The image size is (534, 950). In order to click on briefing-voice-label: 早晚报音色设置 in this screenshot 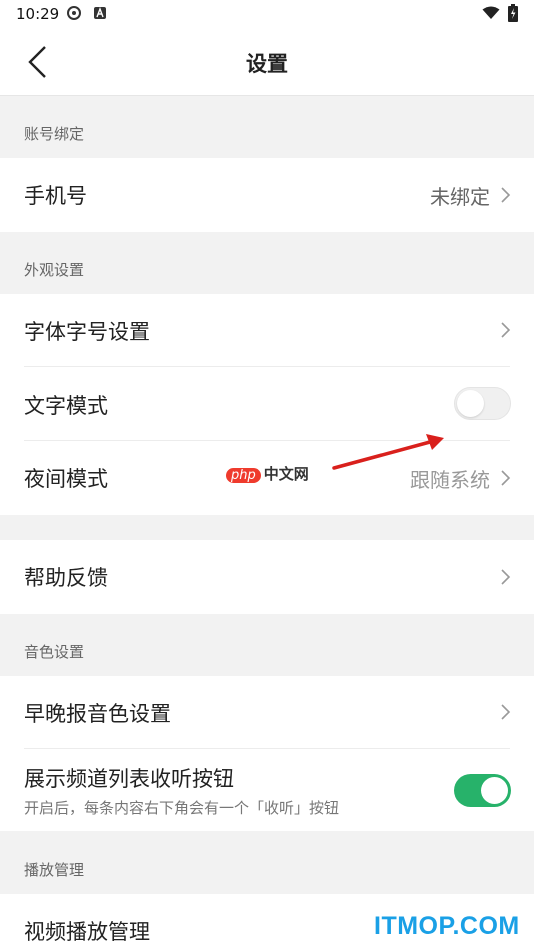, I will do `click(97, 714)`.